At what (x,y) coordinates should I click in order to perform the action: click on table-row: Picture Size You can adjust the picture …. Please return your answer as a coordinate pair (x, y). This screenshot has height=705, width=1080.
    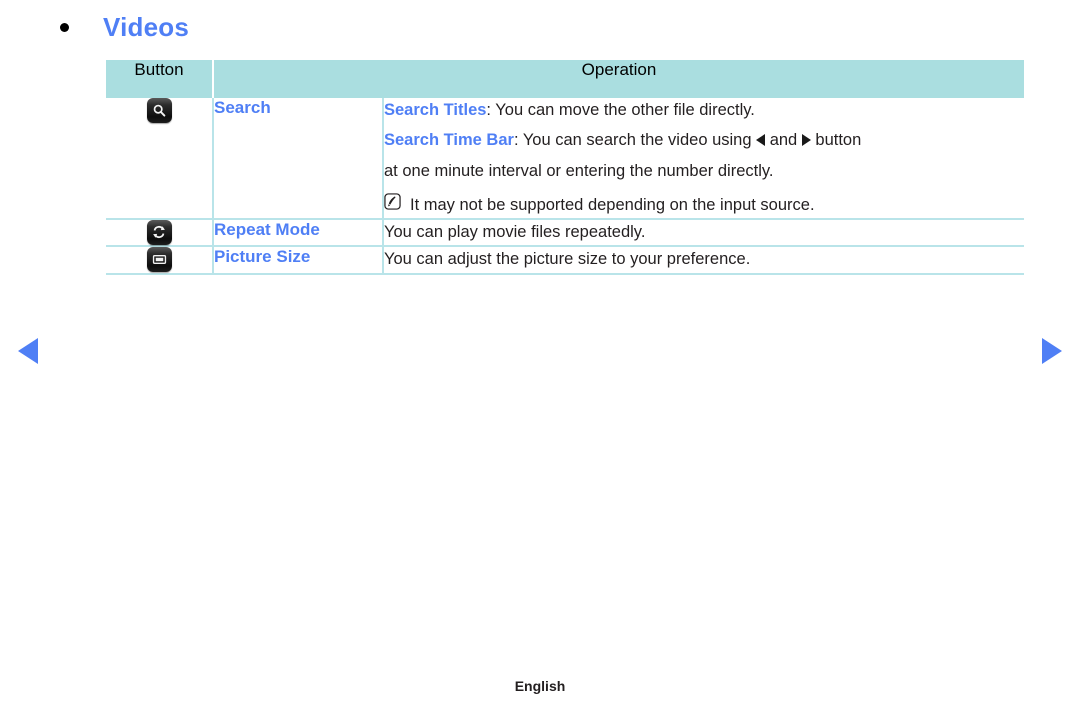
    Looking at the image, I should click on (565, 261).